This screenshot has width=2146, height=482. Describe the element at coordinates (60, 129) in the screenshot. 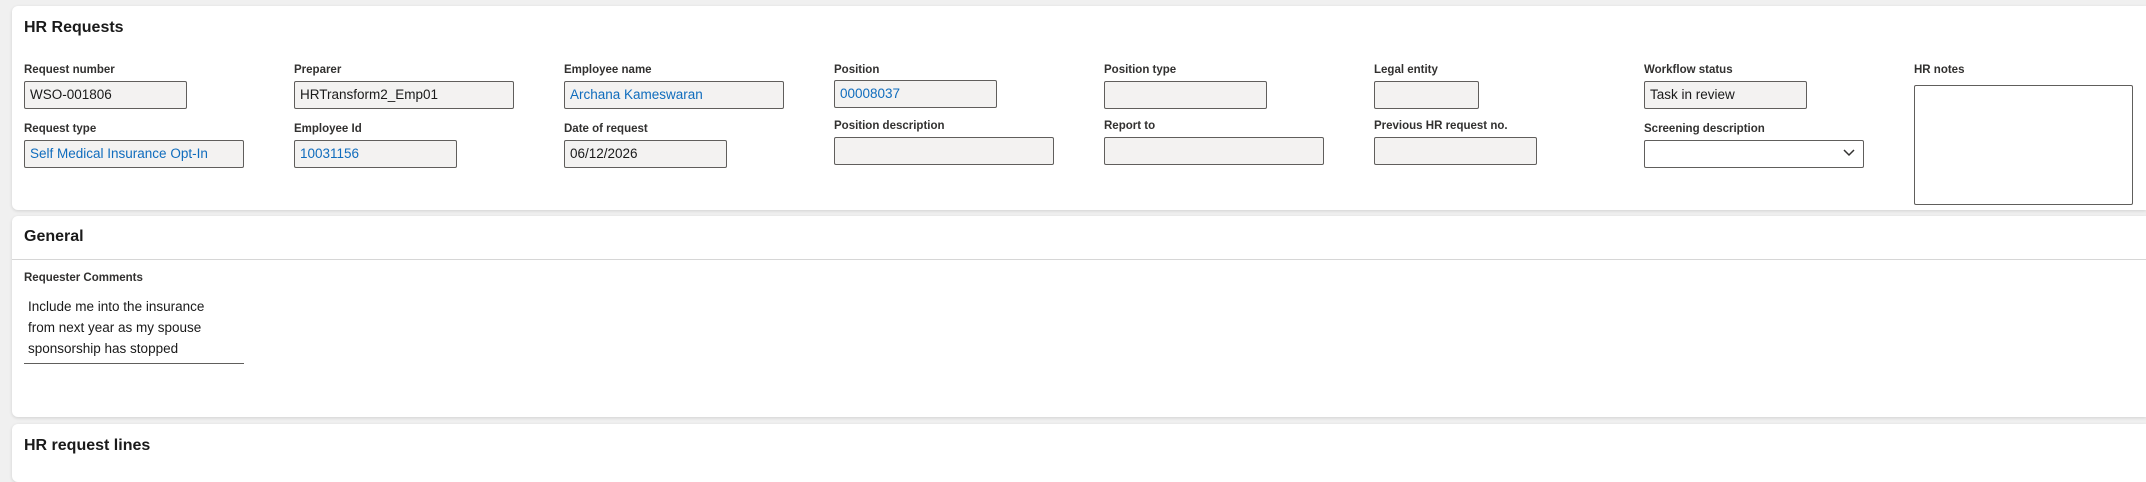

I see `request-type-label: Request type` at that location.